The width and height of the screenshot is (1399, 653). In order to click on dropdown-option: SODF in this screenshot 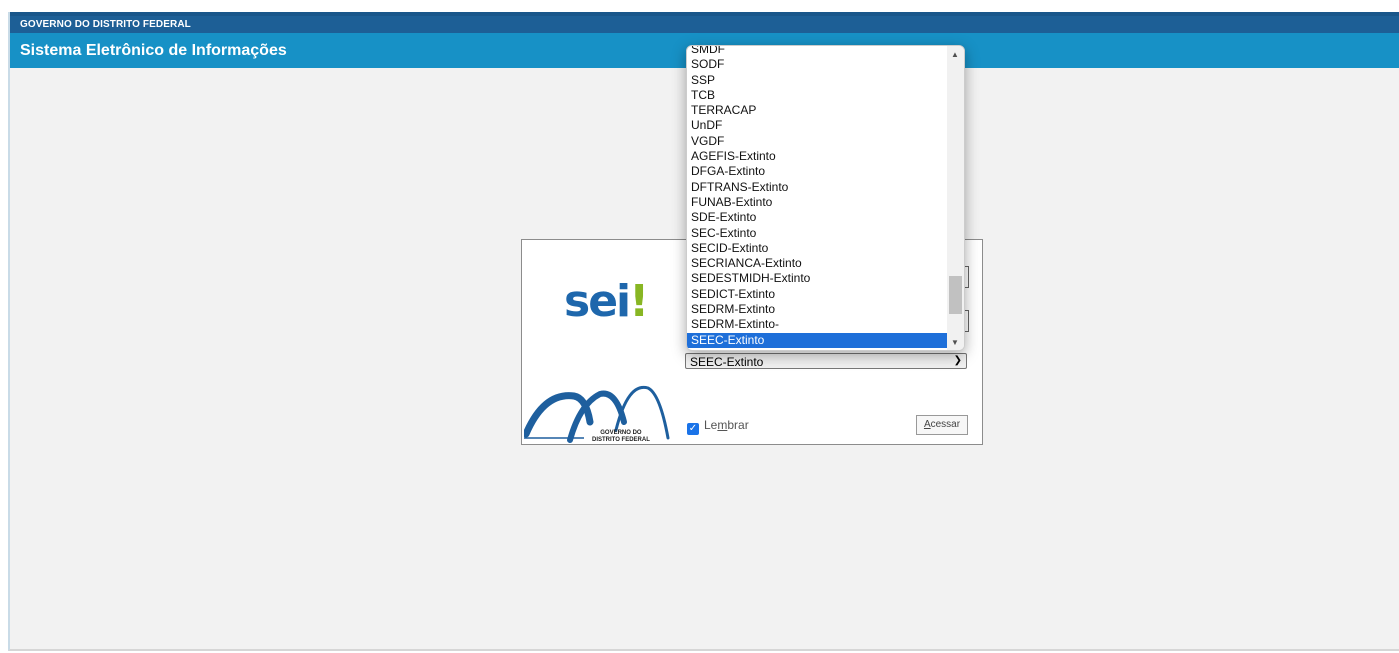, I will do `click(817, 64)`.